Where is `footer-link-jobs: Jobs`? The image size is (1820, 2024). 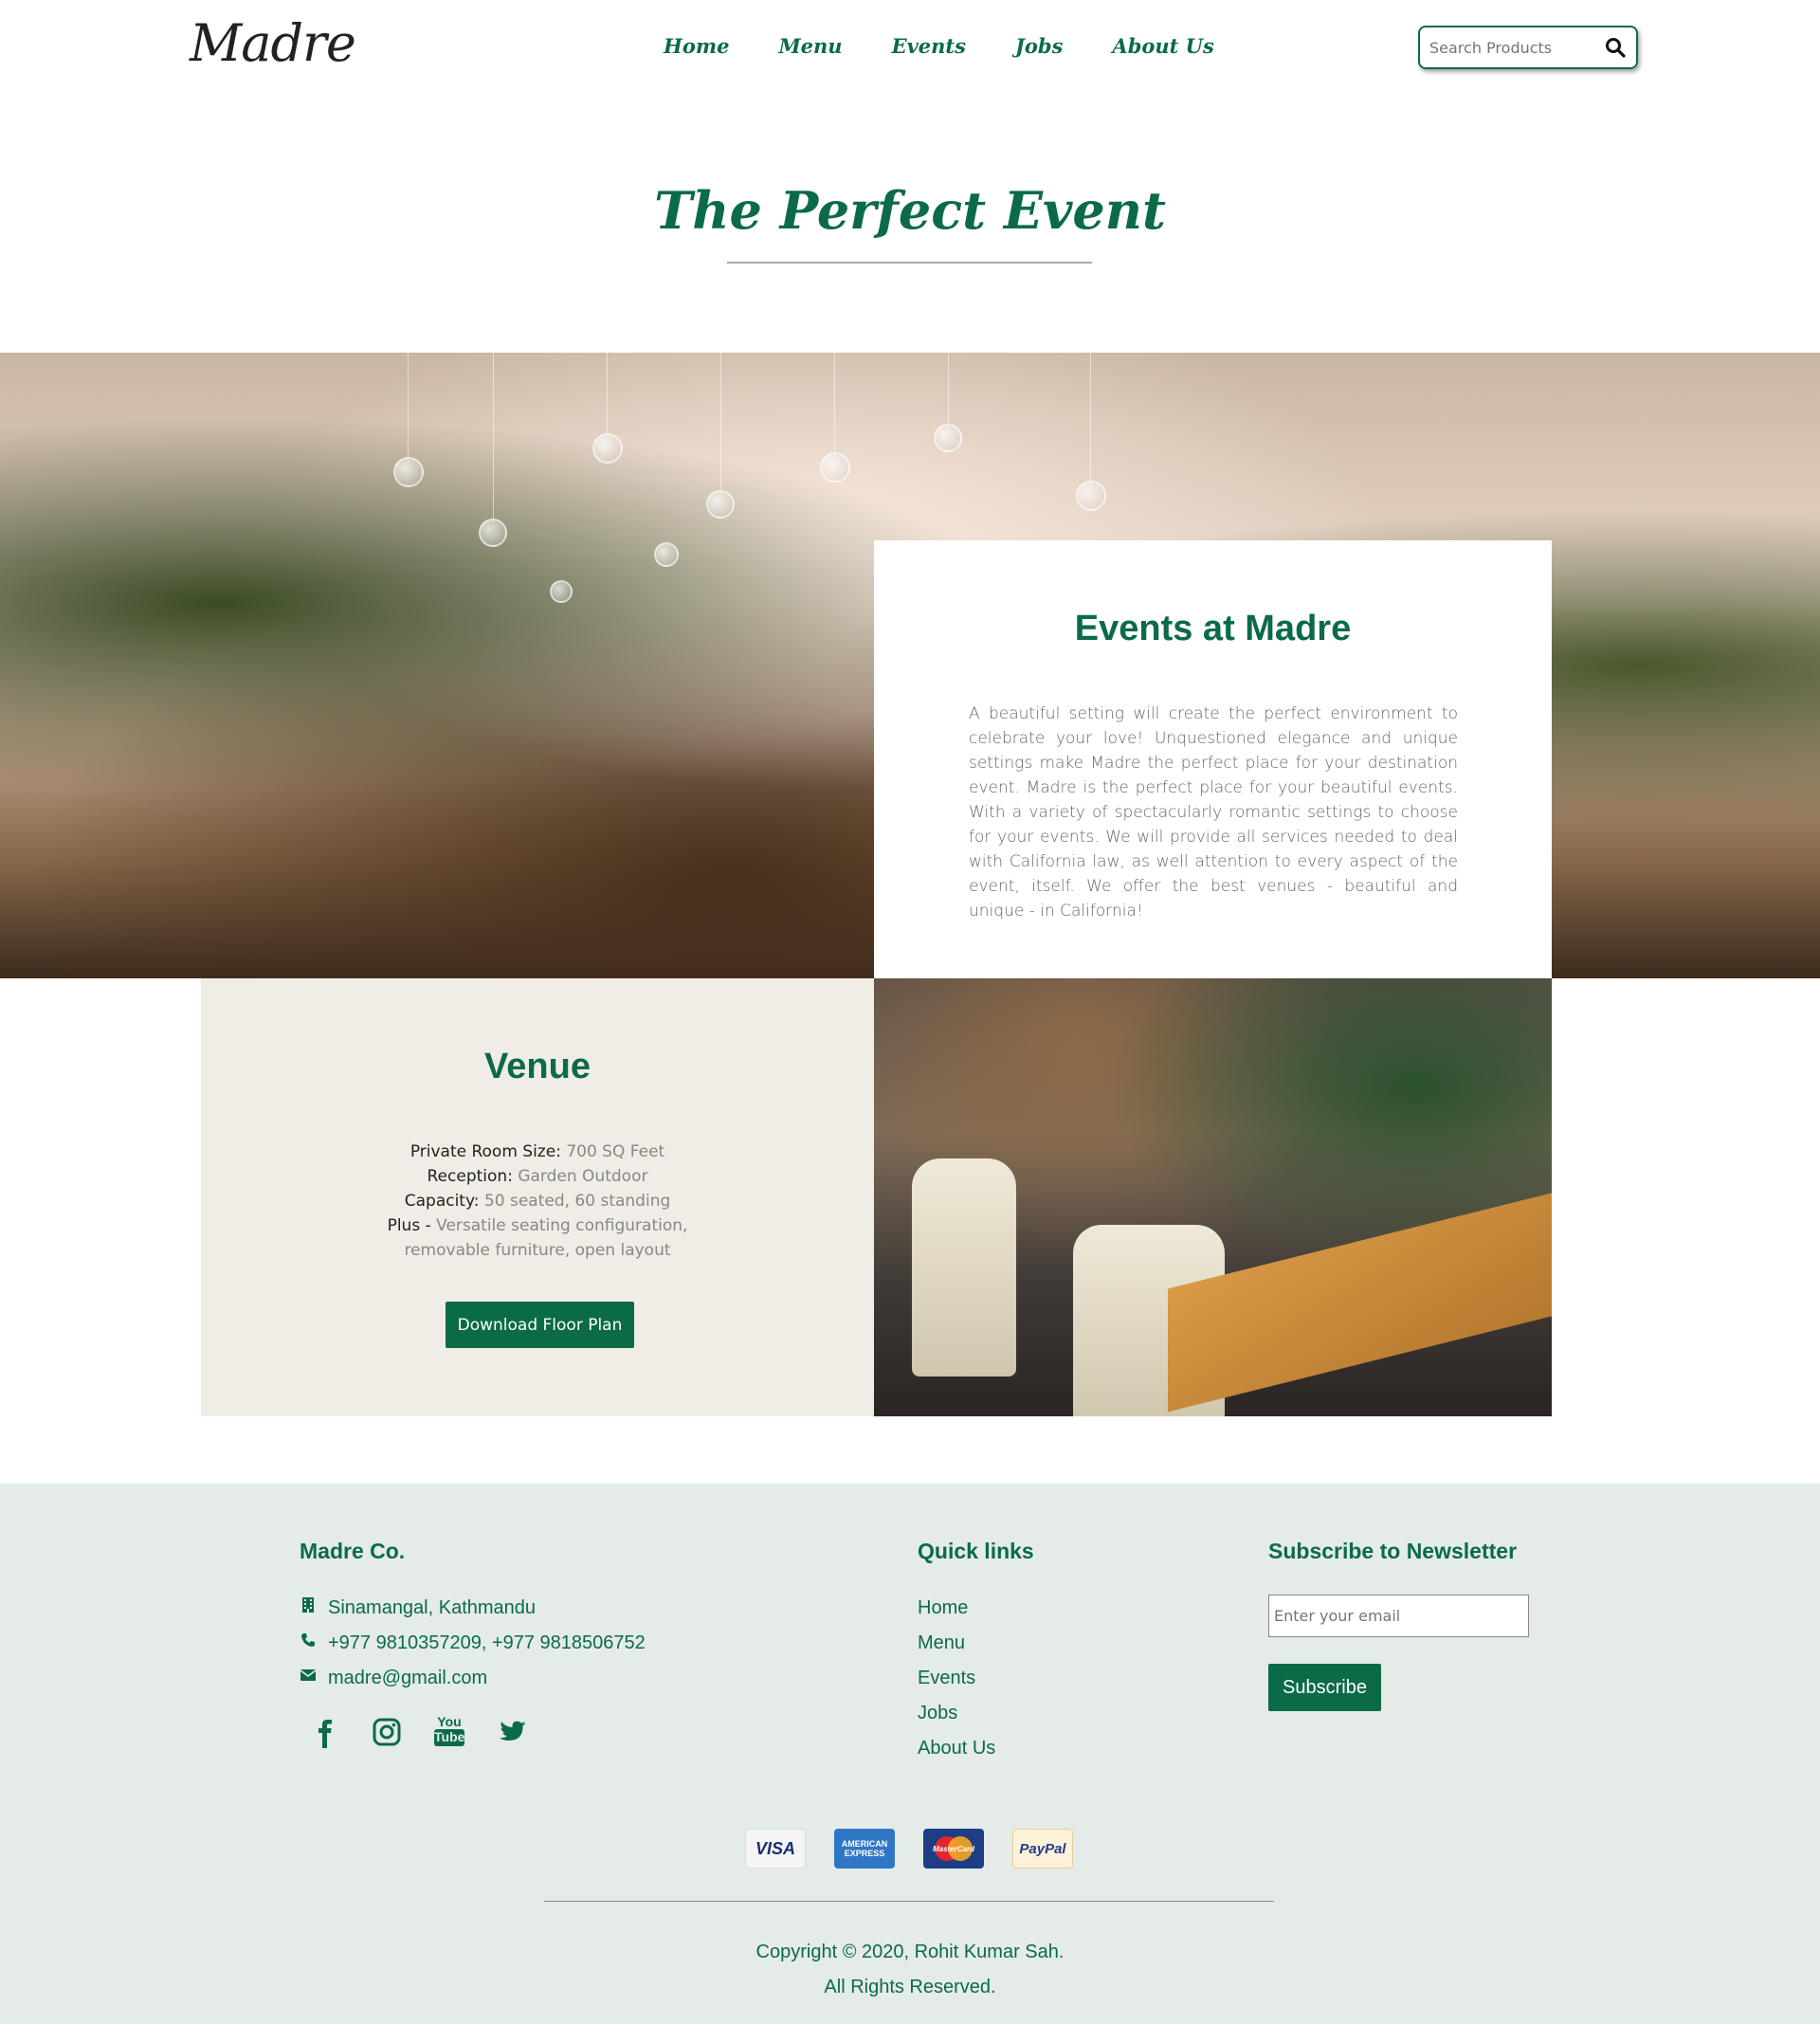 footer-link-jobs: Jobs is located at coordinates (956, 1720).